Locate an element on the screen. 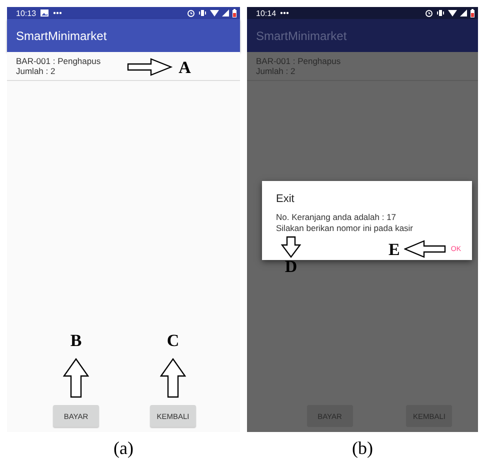 The image size is (482, 464). figure-caption: (b) is located at coordinates (362, 448).